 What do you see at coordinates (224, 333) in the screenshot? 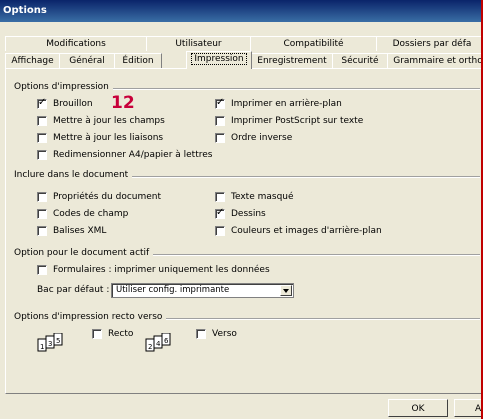
I see `checkbox-label: Verso` at bounding box center [224, 333].